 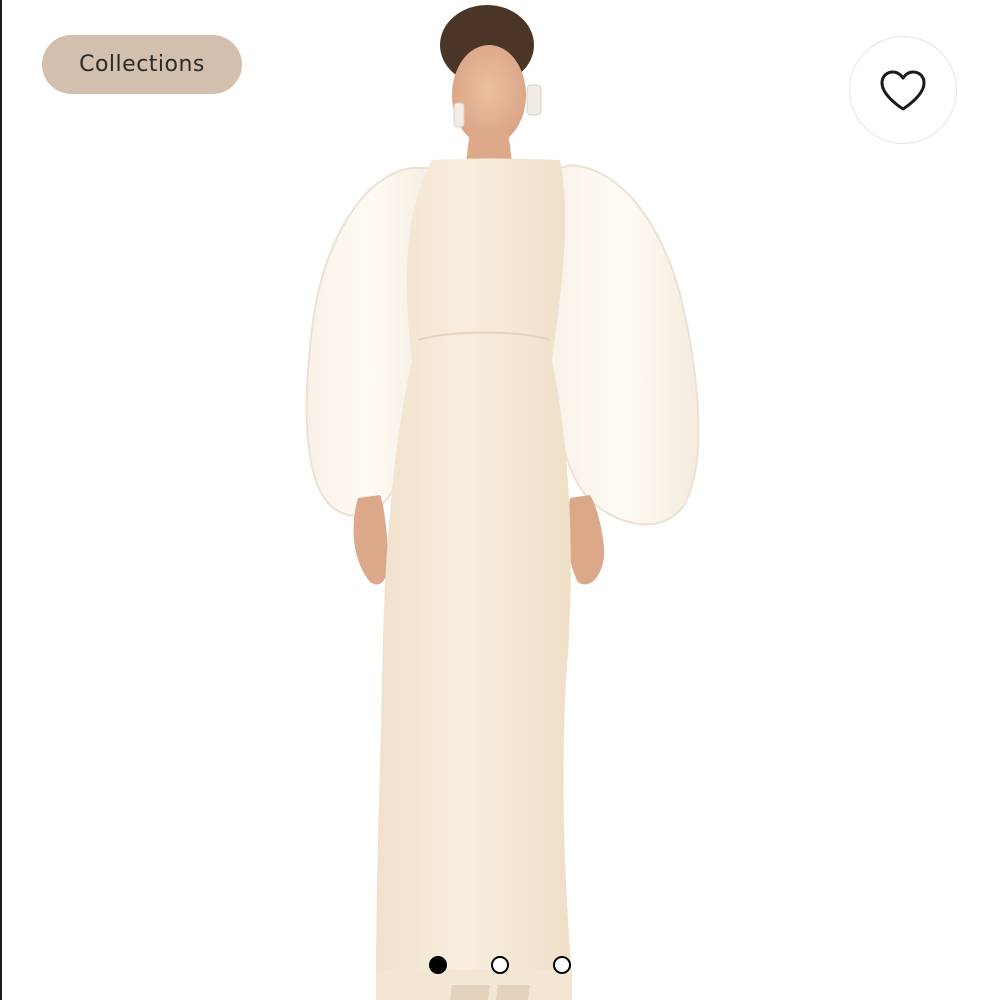 I want to click on image-pager, so click(x=500, y=967).